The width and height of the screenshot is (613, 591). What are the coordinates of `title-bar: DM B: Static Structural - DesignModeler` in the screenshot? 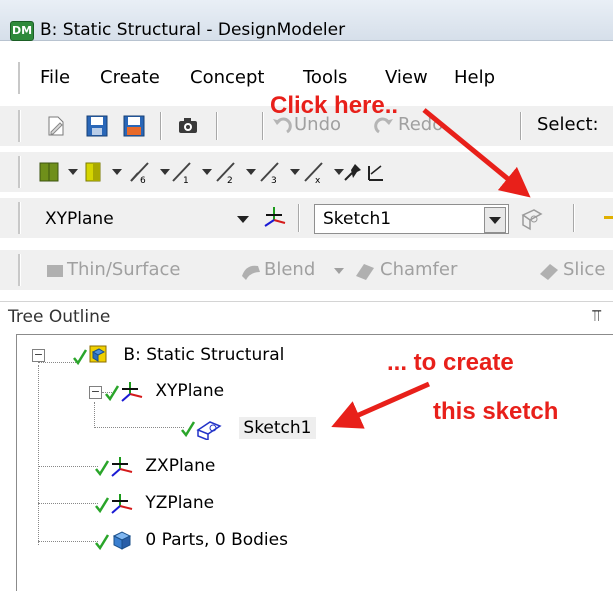 It's located at (306, 20).